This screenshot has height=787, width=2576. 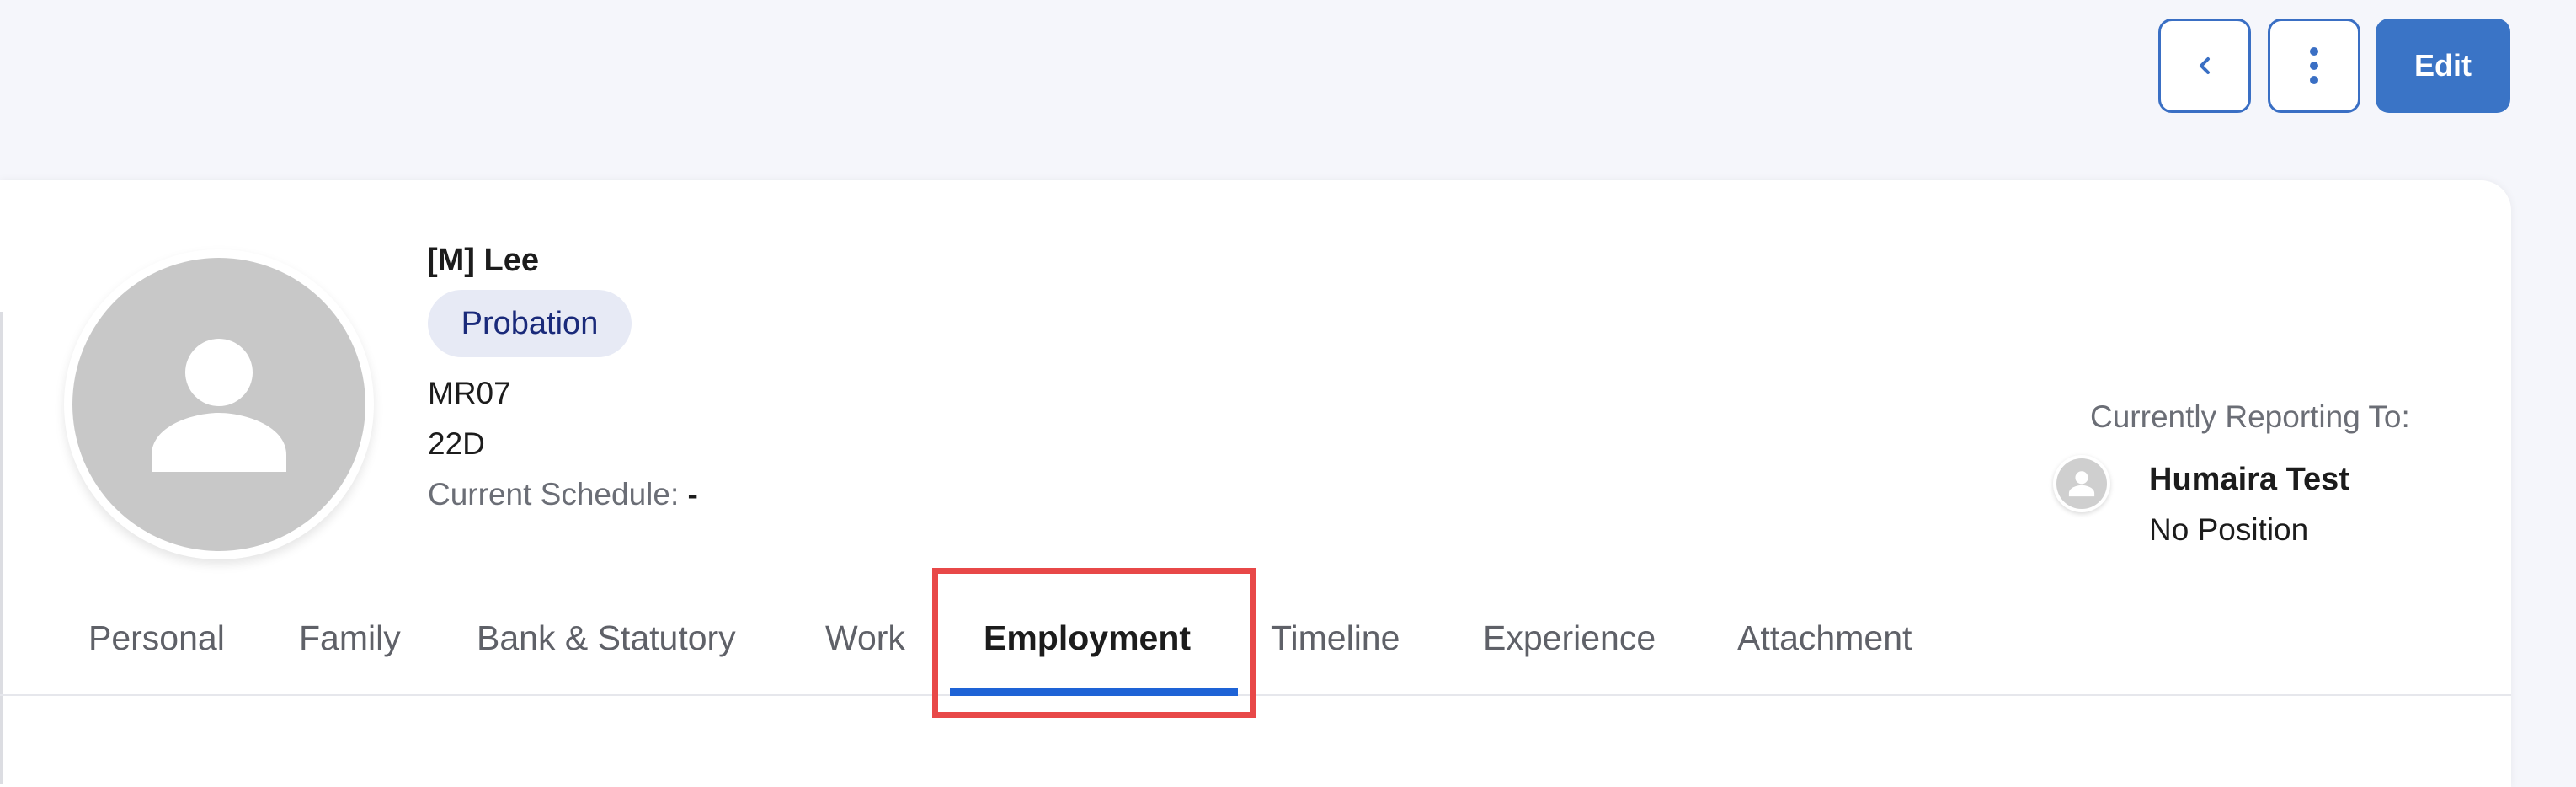 I want to click on employee-code: MR07, so click(x=469, y=393).